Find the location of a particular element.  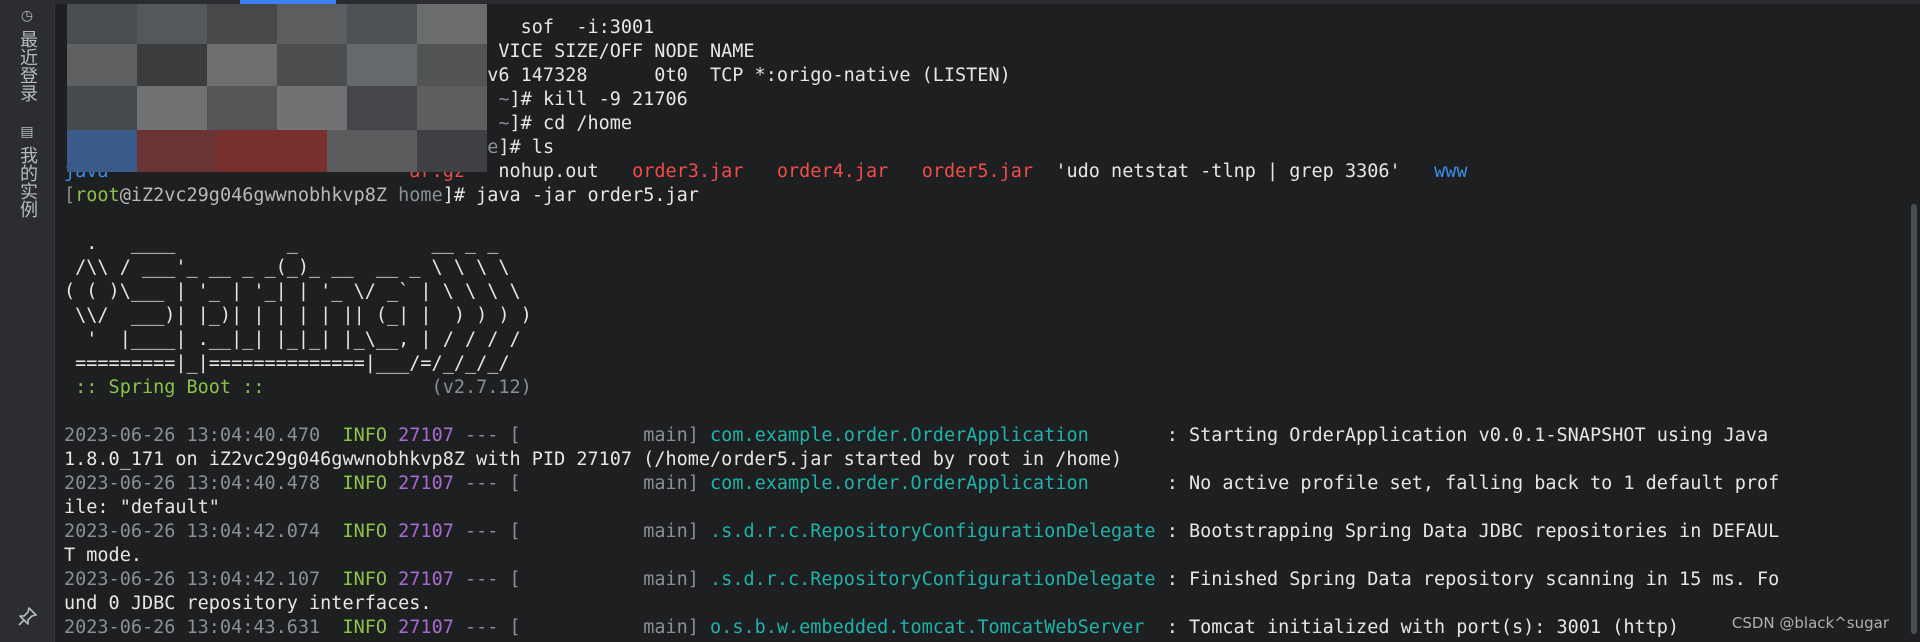

terminal-text-segment: =========|_|==============|___/=/_/_/_/ is located at coordinates (287, 363).